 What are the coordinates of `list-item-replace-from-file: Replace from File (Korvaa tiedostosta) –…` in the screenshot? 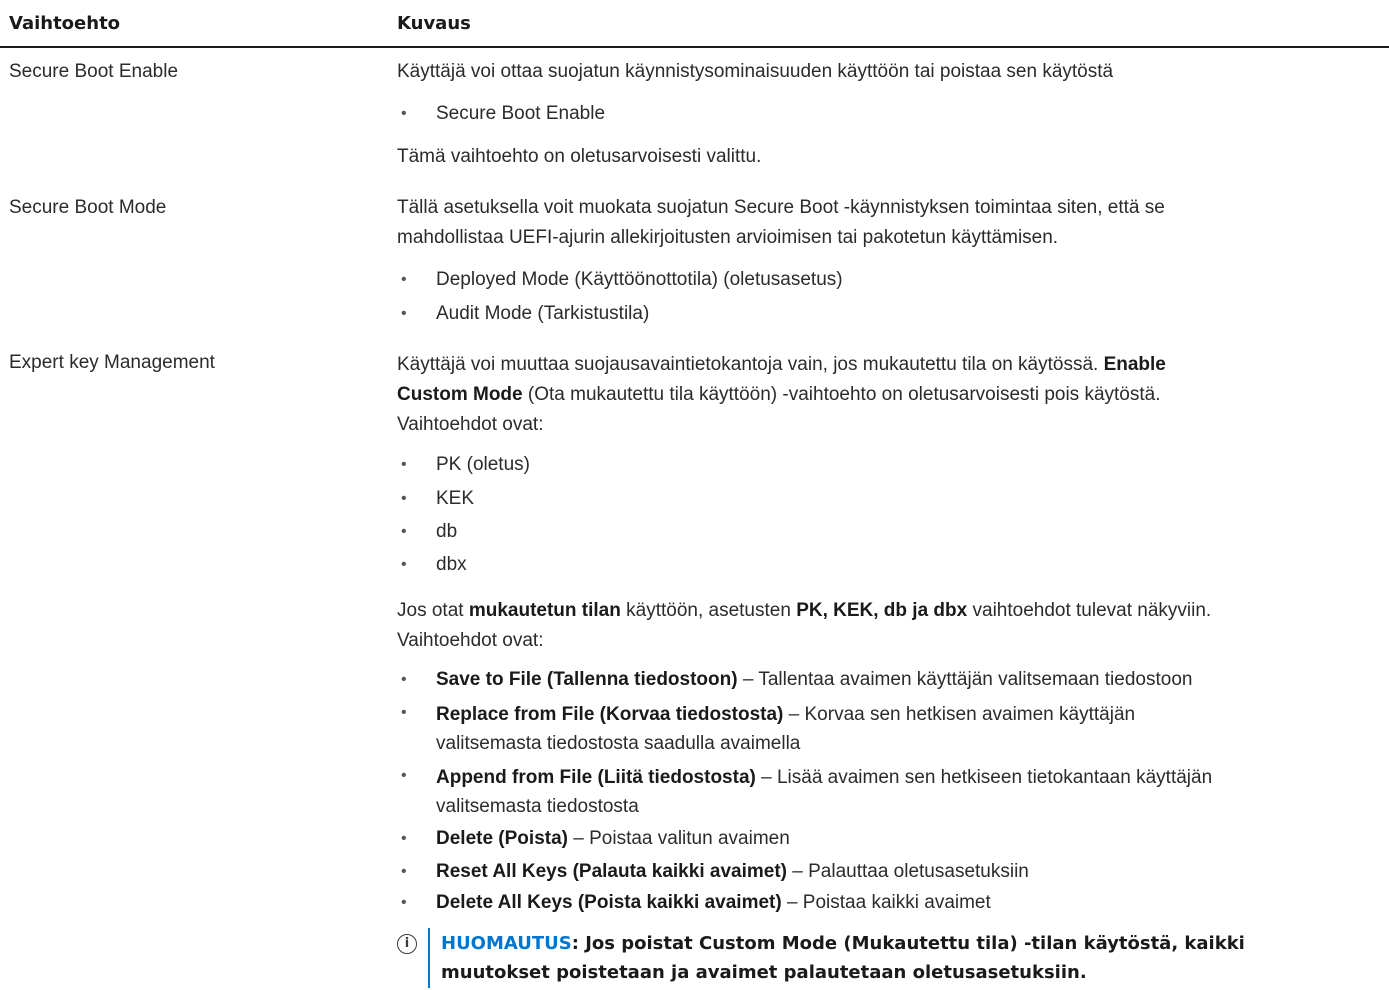 It's located at (786, 729).